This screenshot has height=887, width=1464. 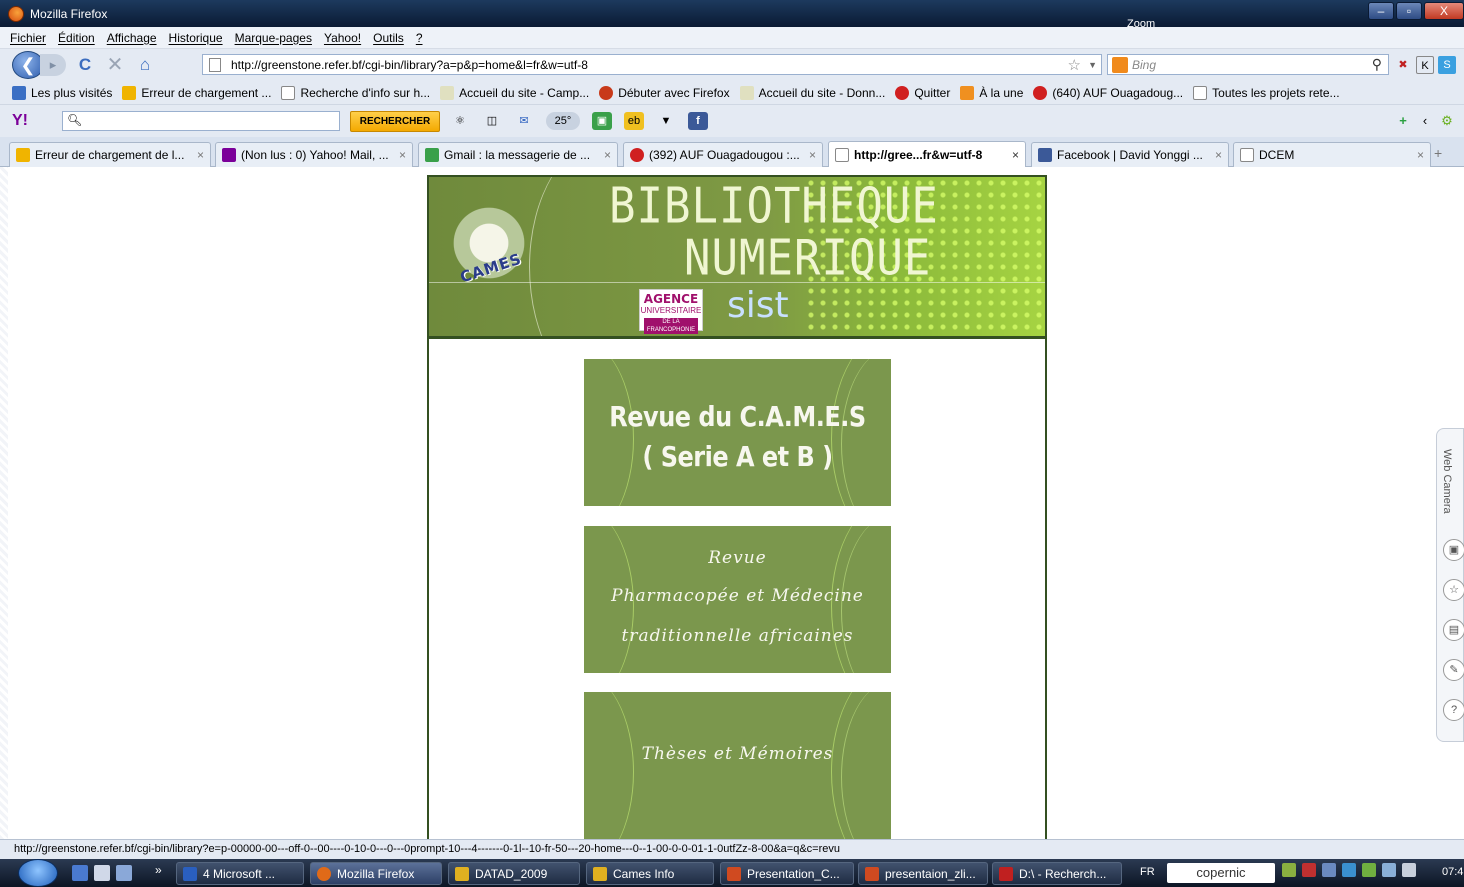 I want to click on language-indicator: FR, so click(x=1147, y=872).